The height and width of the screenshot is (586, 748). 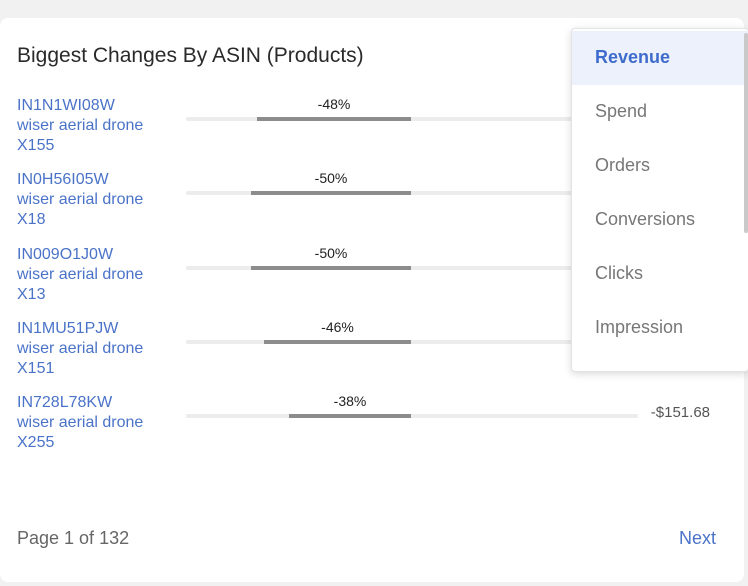 What do you see at coordinates (697, 538) in the screenshot?
I see `next-page-button: Next` at bounding box center [697, 538].